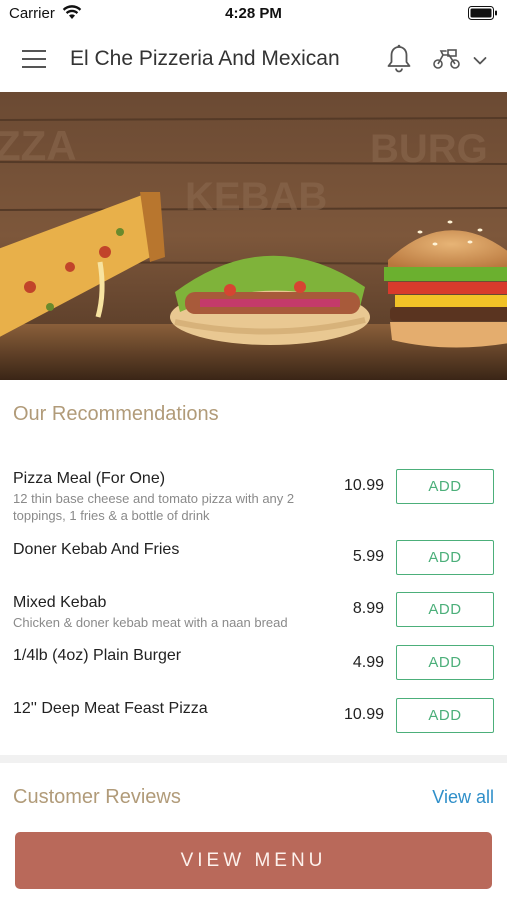 This screenshot has height=900, width=507. What do you see at coordinates (368, 608) in the screenshot?
I see `menu-item-price: 8.99` at bounding box center [368, 608].